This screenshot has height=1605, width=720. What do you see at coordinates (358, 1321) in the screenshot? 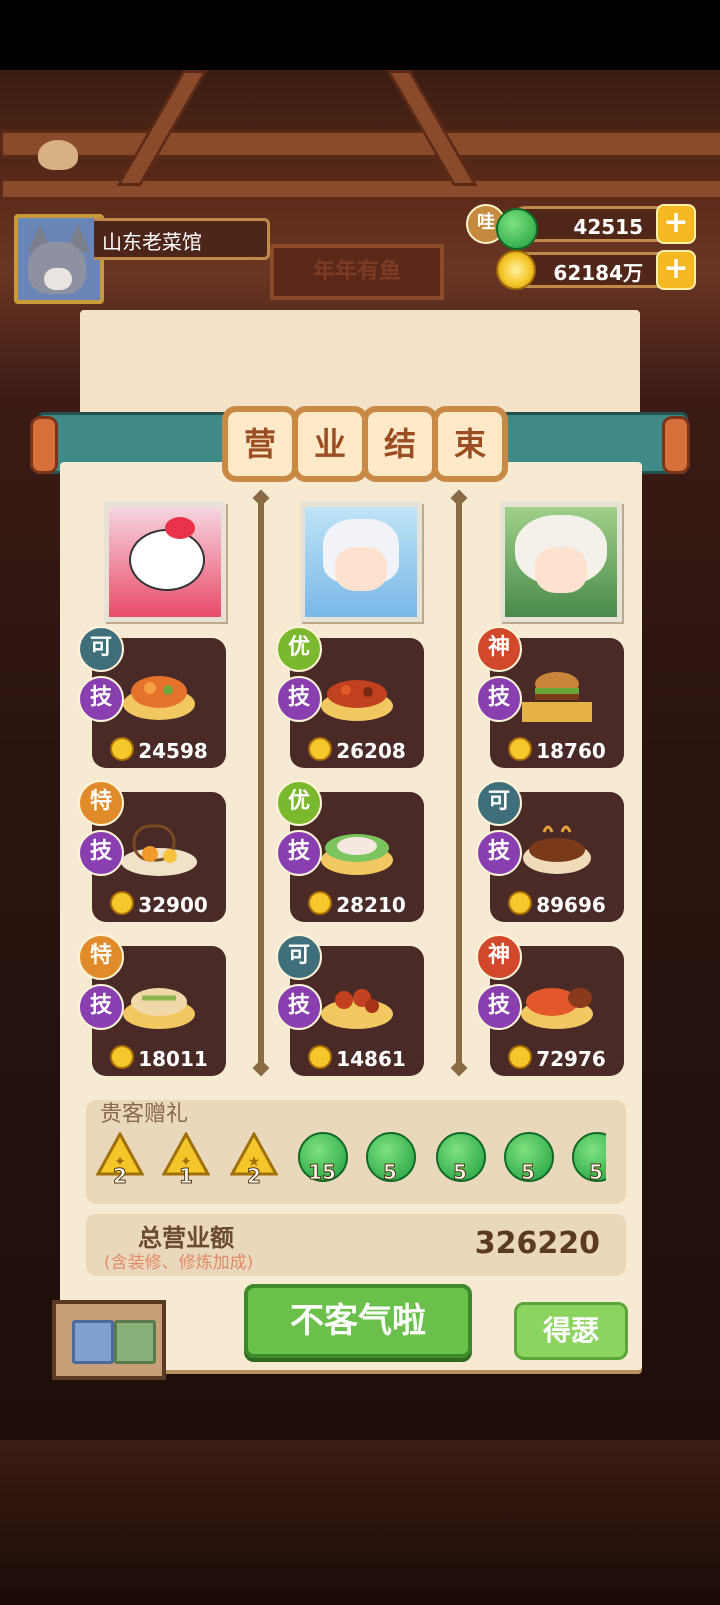
I see `confirm-button: 不客气啦` at bounding box center [358, 1321].